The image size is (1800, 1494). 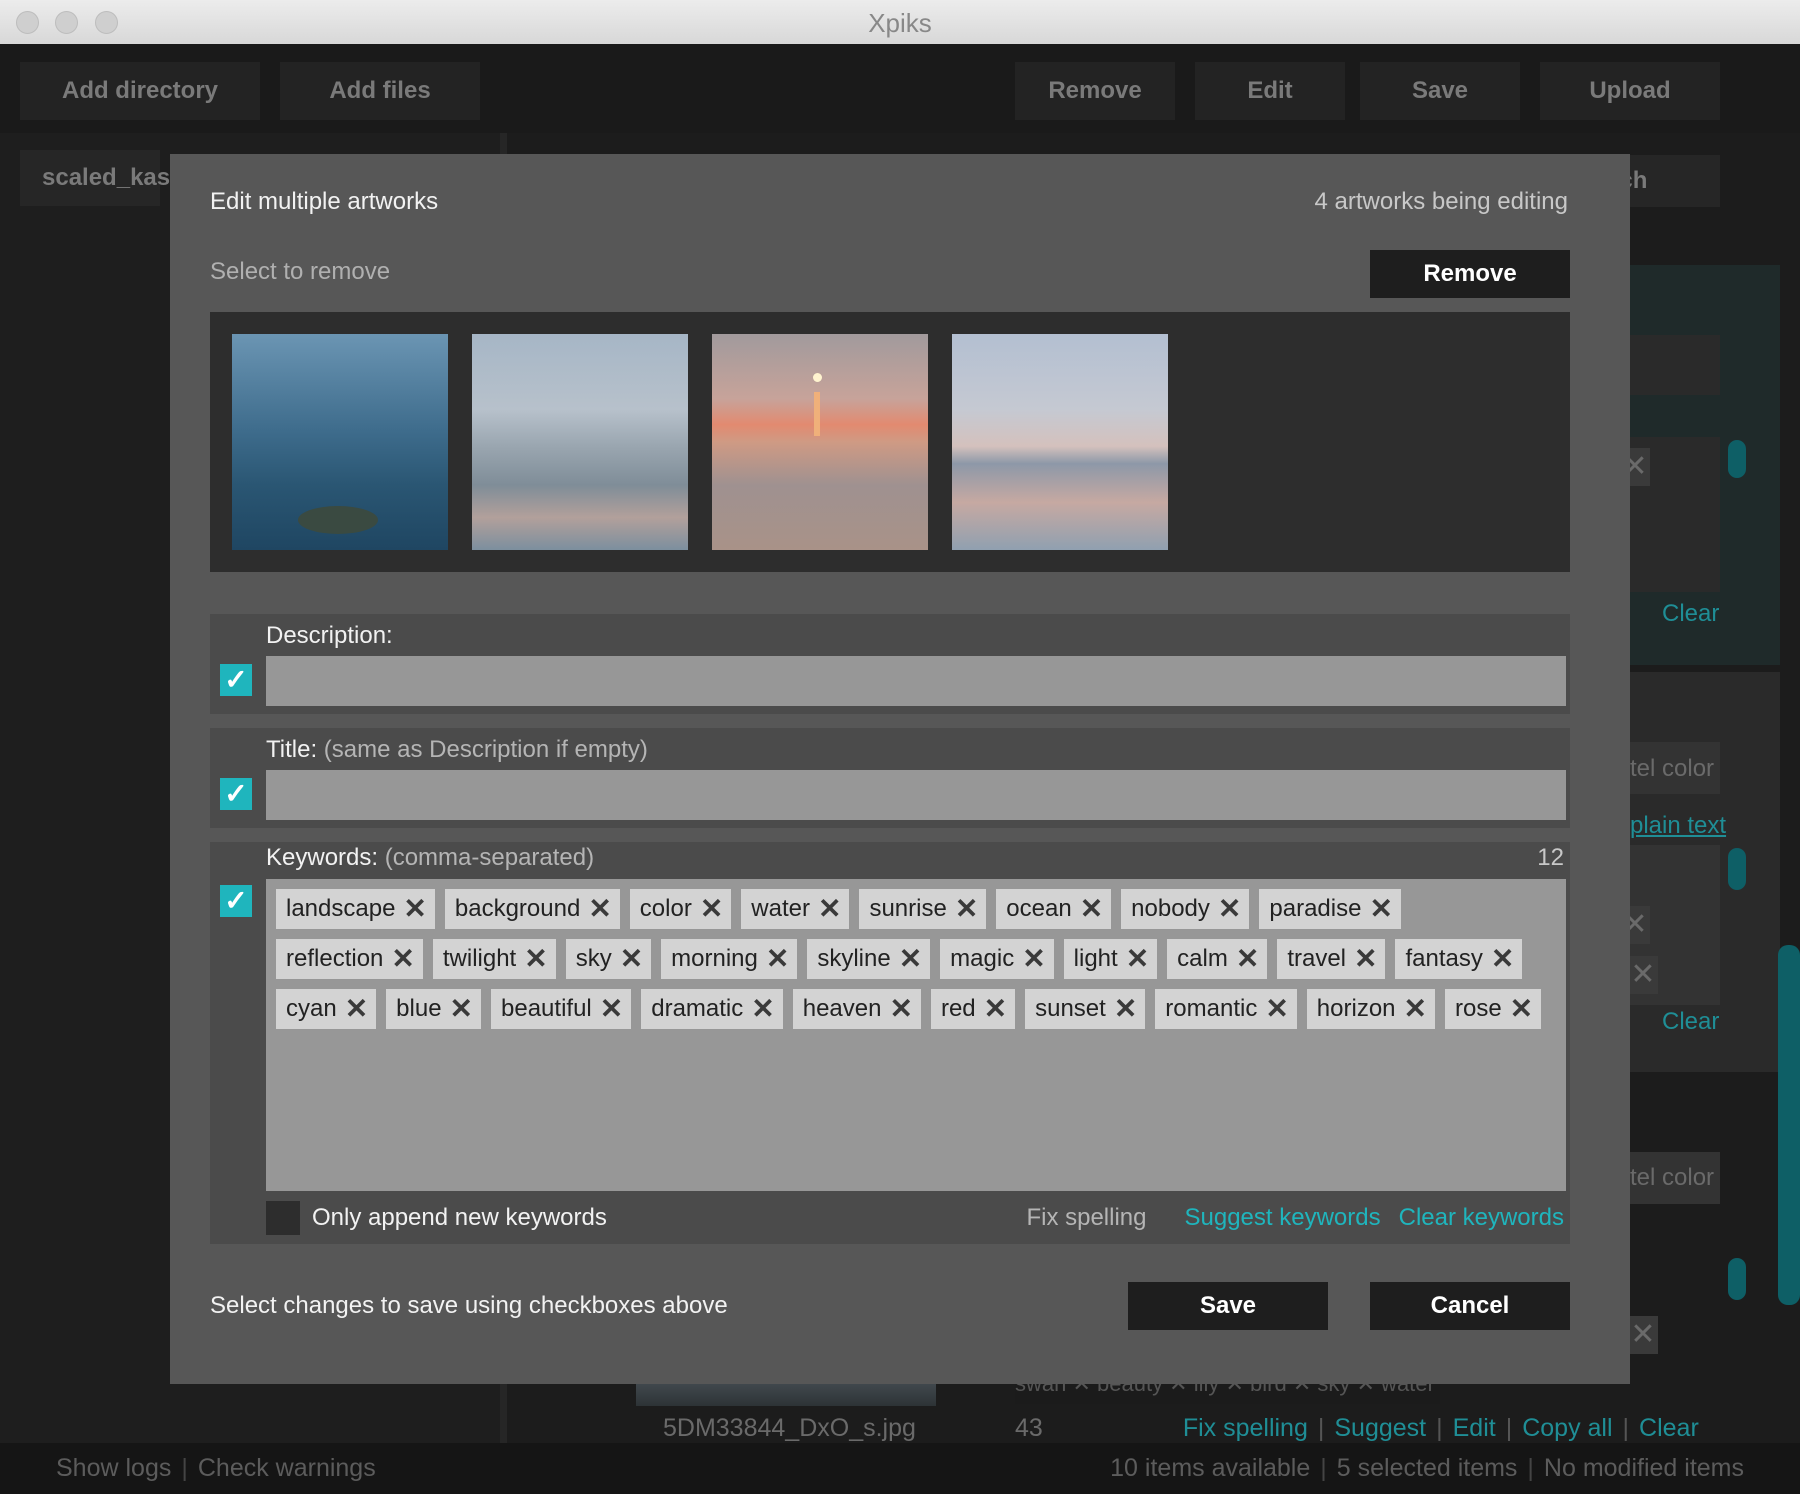 I want to click on keyword-tag: fantasy ✕, so click(x=1459, y=959).